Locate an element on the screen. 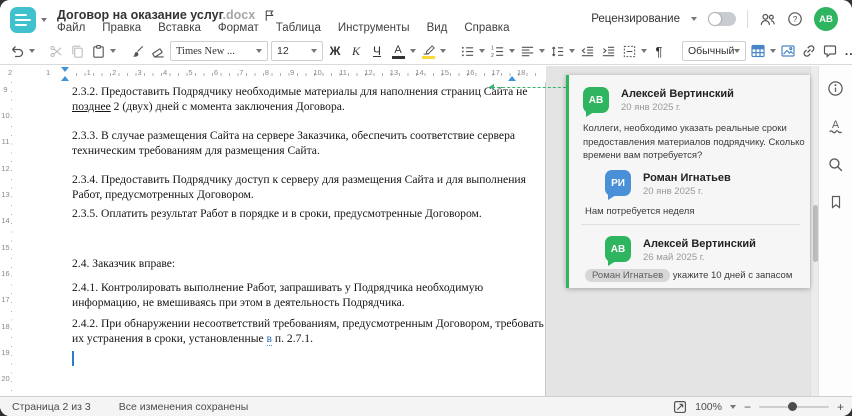 The width and height of the screenshot is (852, 416). scrollbar-thumb is located at coordinates (815, 233).